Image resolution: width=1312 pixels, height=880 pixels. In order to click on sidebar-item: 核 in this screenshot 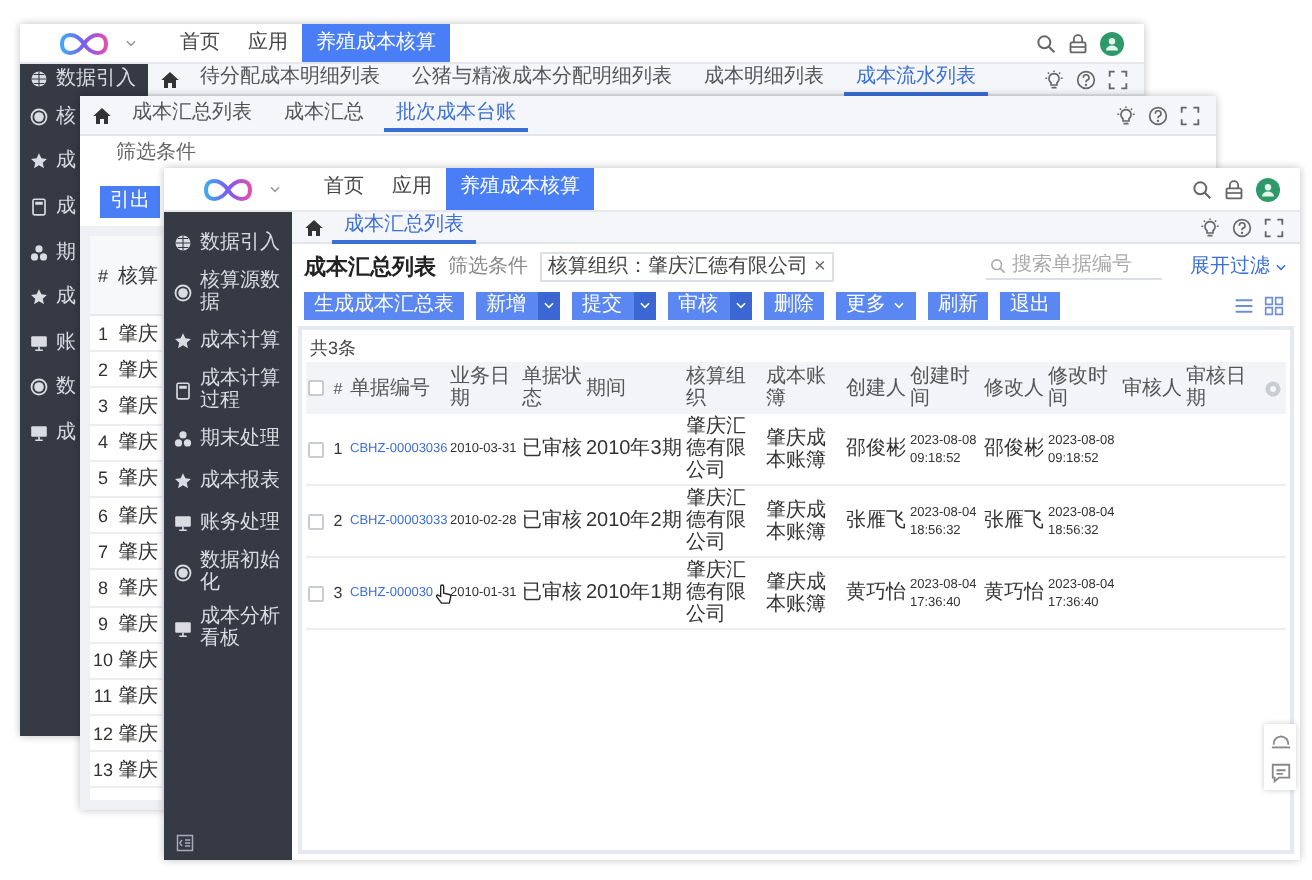, I will do `click(48, 117)`.